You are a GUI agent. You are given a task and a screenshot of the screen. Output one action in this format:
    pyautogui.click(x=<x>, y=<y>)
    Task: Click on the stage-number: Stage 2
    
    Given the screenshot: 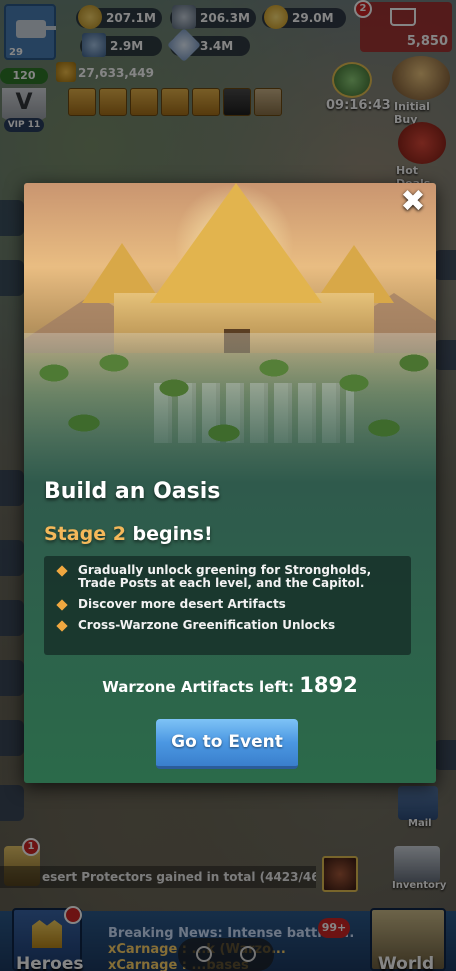 What is the action you would take?
    pyautogui.click(x=85, y=534)
    